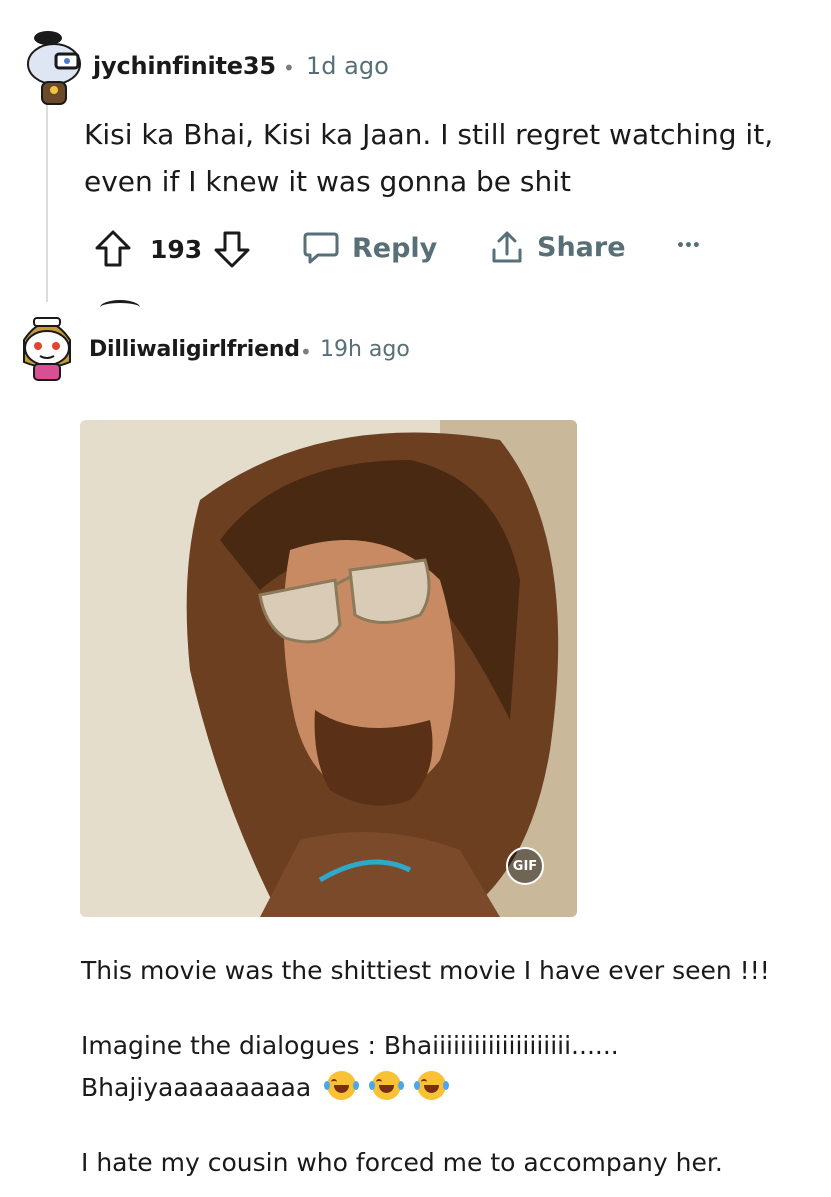 The height and width of the screenshot is (1197, 831). I want to click on reply-label: Reply, so click(395, 248).